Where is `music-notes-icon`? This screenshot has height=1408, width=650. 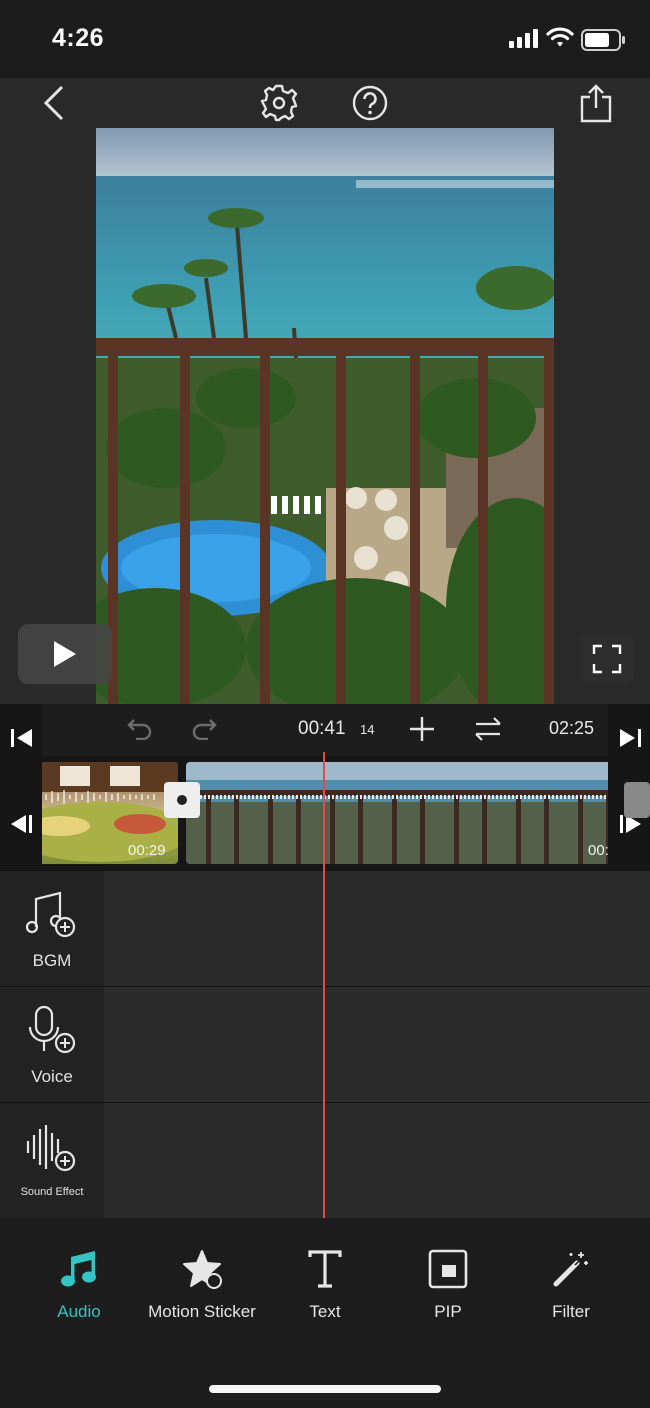
music-notes-icon is located at coordinates (78, 1269).